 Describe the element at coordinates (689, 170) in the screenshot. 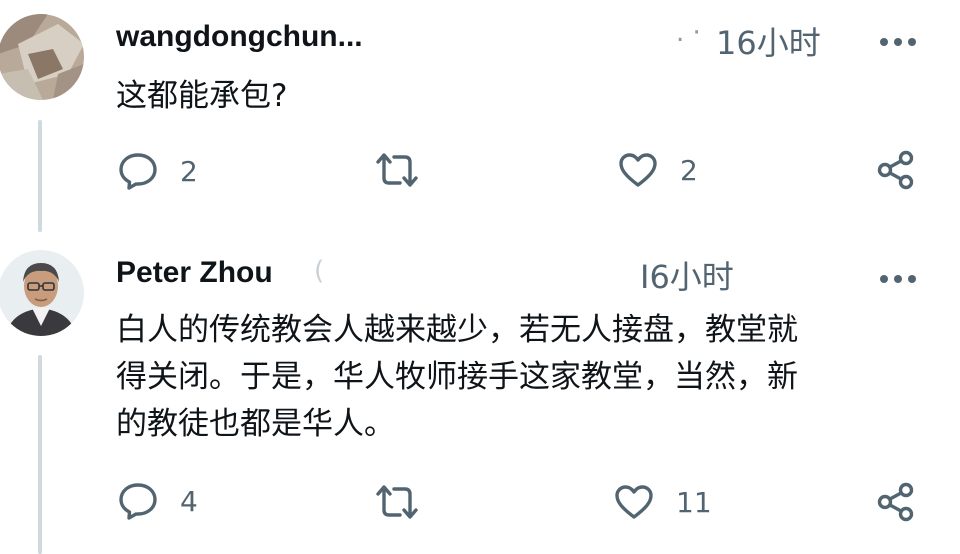

I see `like-count: 2` at that location.